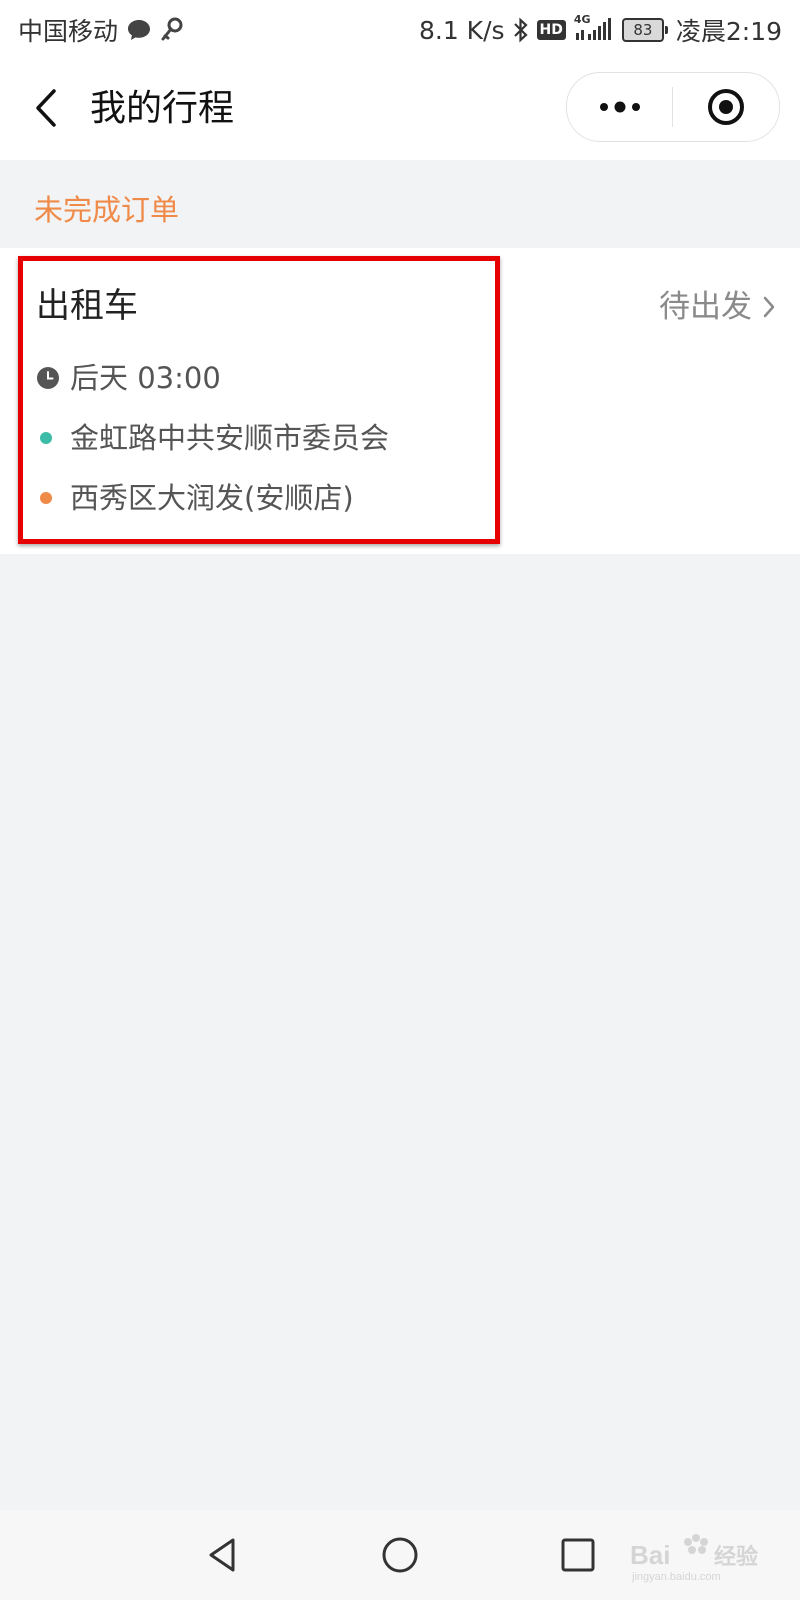  I want to click on battery-icon: 83, so click(644, 30).